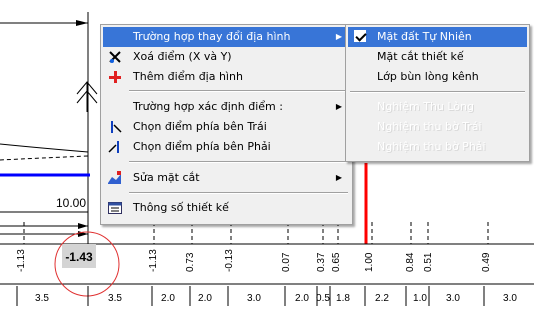 The height and width of the screenshot is (309, 534). Describe the element at coordinates (343, 298) in the screenshot. I see `distance-value: 1.8` at that location.